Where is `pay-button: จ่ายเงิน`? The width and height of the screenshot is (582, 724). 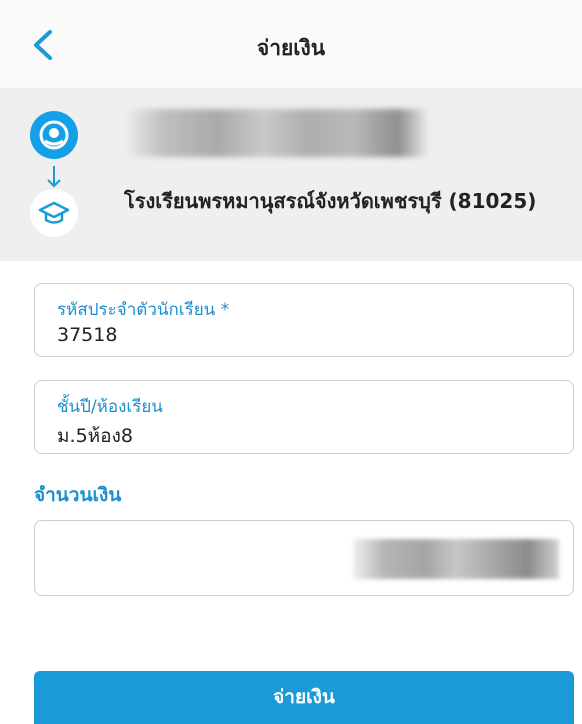 pay-button: จ่ายเงิน is located at coordinates (304, 697).